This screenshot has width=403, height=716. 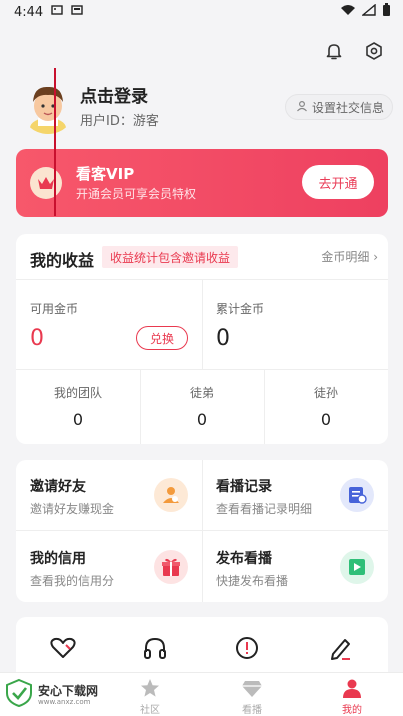 I want to click on team-stat-grand-apprentice: 徒孙 0, so click(x=326, y=407).